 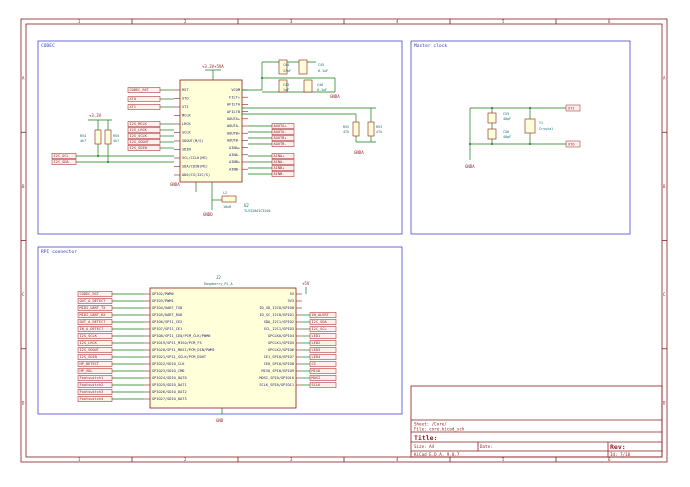 I want to click on rpi-left-net-label-10-hp-detect: HP_DETECT, so click(x=90, y=364).